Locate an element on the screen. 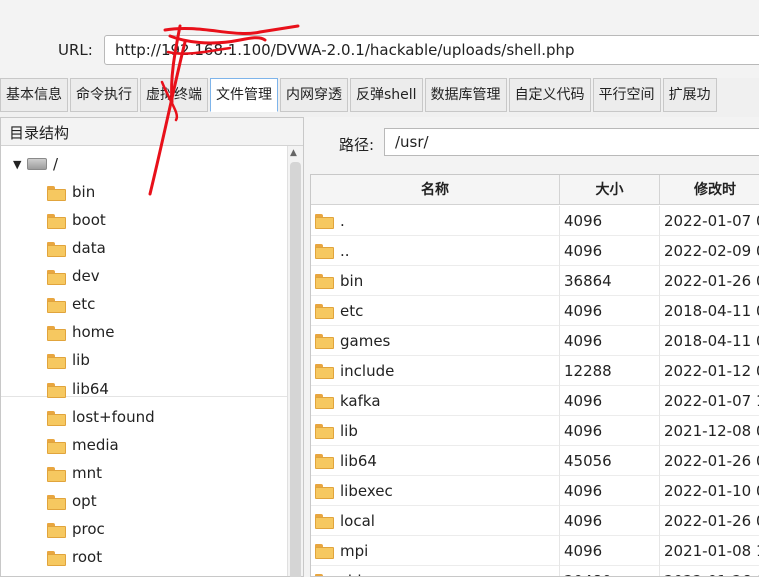  tree-item: mnt is located at coordinates (74, 473).